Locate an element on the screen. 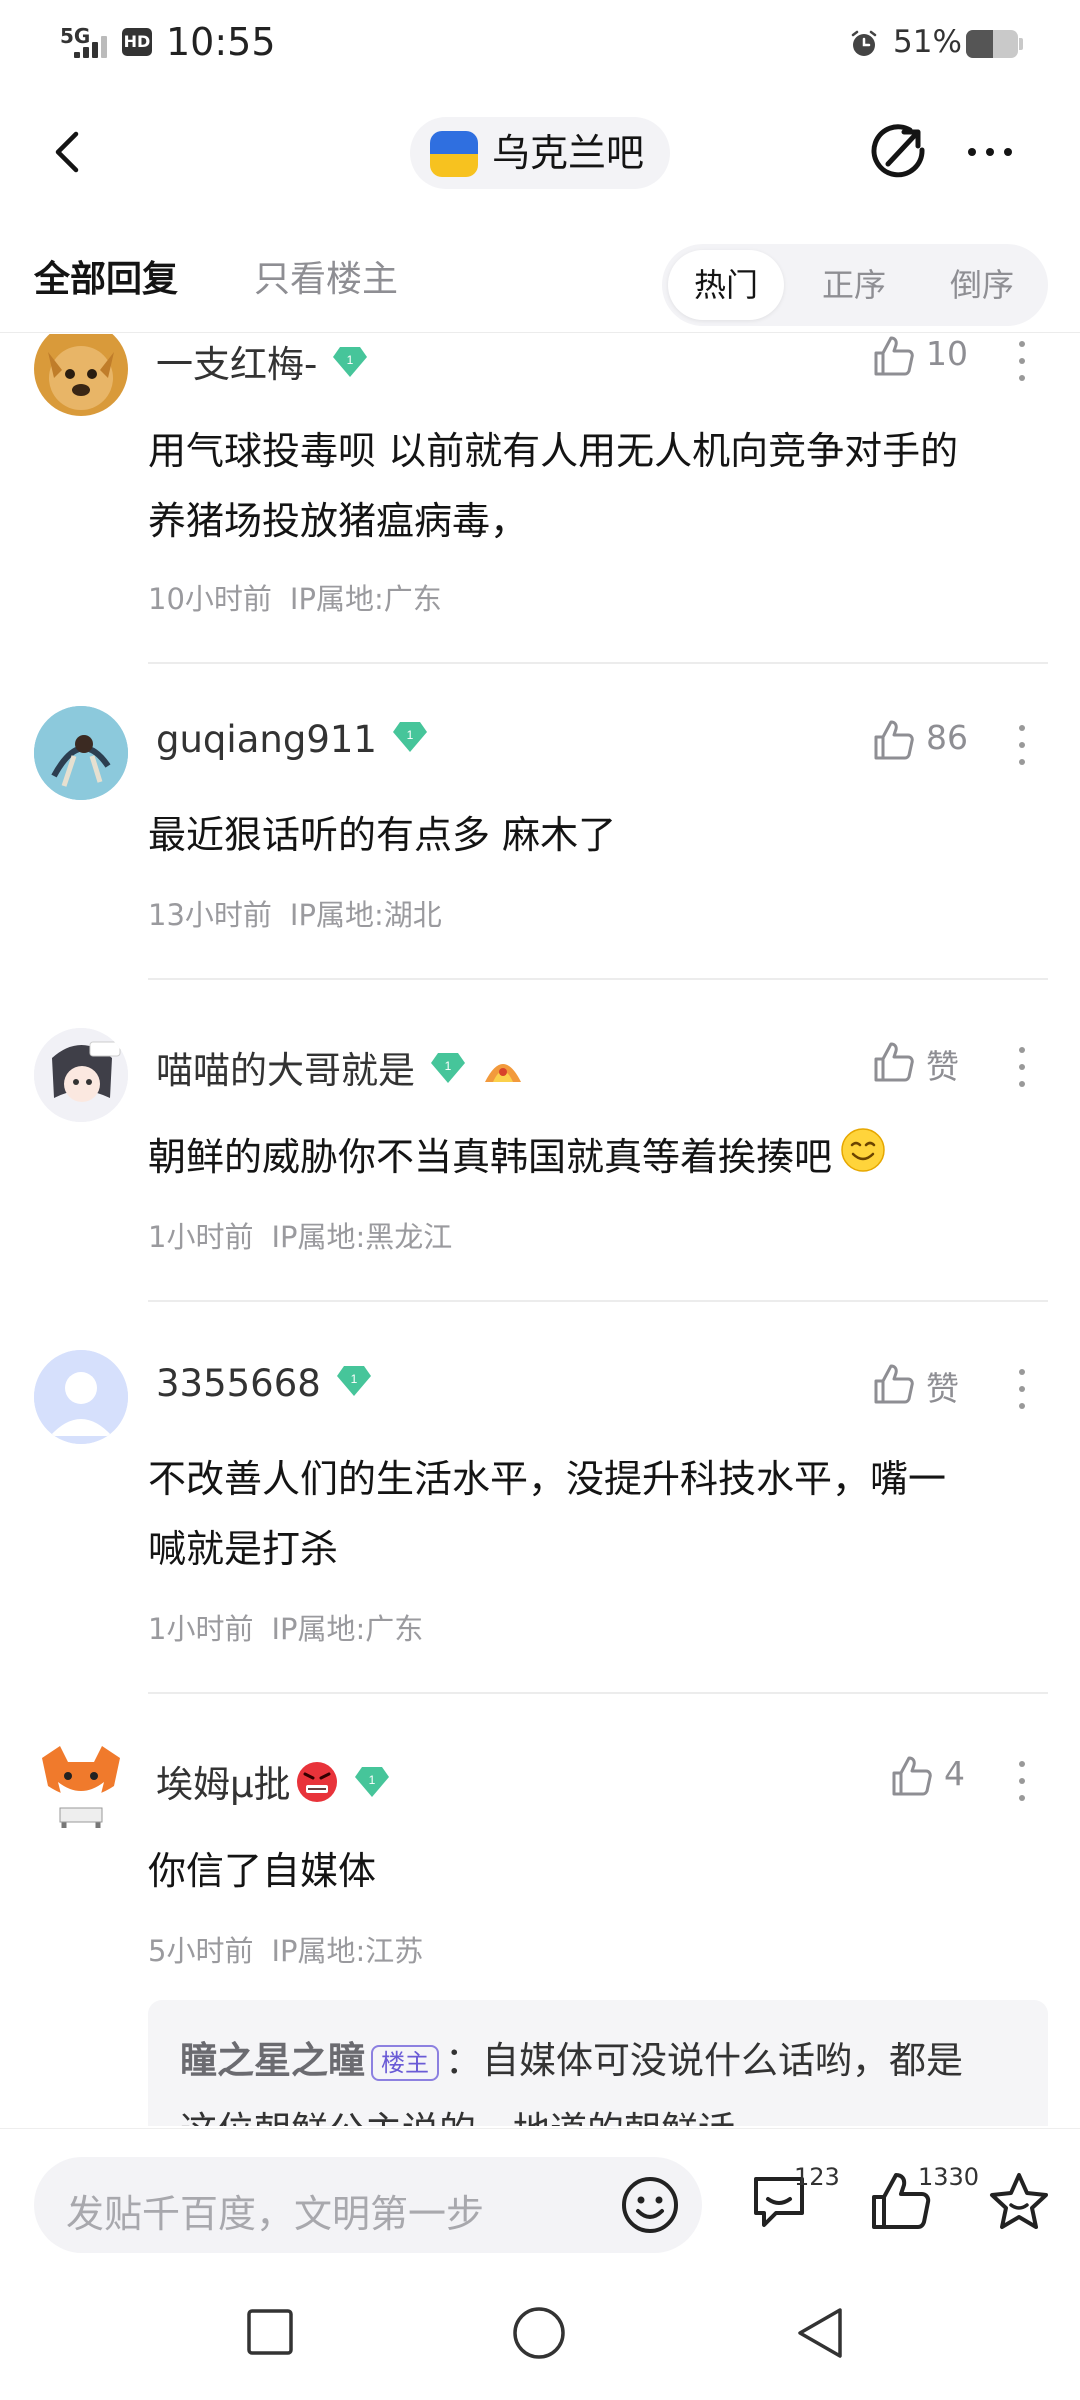 The width and height of the screenshot is (1080, 2400). post-body: 不改善人们的生活水平，没提升科技水平，嘴一 喊就是打杀 is located at coordinates (547, 1514).